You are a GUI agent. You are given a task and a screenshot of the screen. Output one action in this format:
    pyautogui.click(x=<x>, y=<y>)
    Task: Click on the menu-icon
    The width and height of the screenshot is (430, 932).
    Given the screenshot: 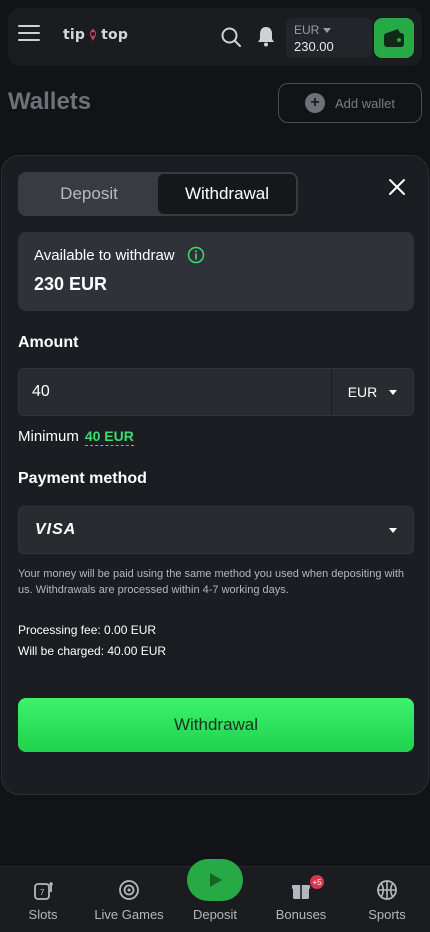 What is the action you would take?
    pyautogui.click(x=29, y=37)
    